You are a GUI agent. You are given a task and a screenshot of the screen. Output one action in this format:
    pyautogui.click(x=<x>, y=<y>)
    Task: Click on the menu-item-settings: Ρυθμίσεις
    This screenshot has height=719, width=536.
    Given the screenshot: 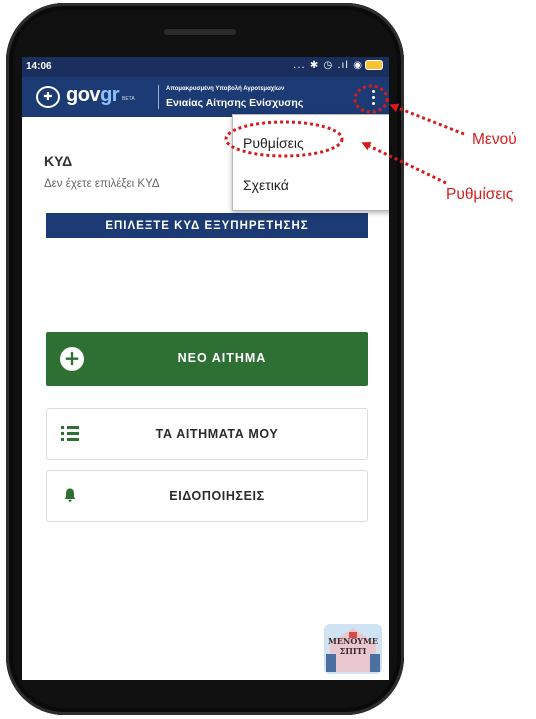 What is the action you would take?
    pyautogui.click(x=273, y=143)
    